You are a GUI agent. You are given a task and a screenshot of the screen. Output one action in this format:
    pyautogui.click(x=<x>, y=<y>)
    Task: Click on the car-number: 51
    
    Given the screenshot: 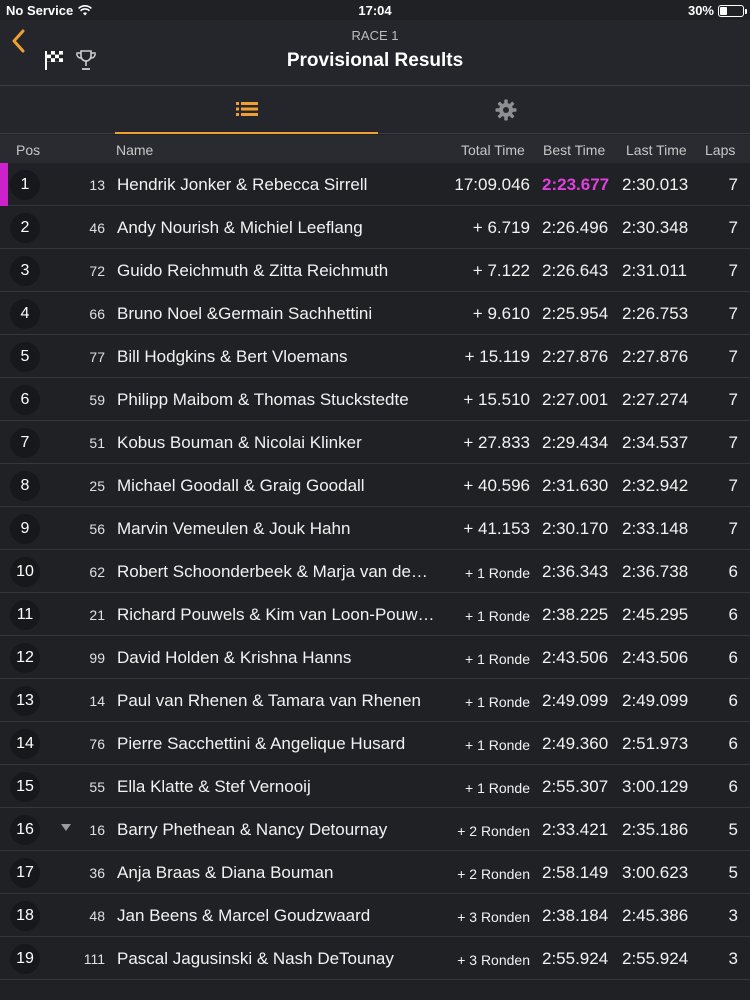 What is the action you would take?
    pyautogui.click(x=97, y=443)
    